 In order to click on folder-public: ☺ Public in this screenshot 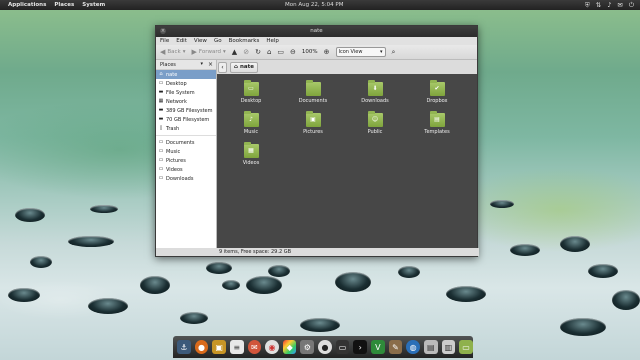, I will do `click(375, 123)`.